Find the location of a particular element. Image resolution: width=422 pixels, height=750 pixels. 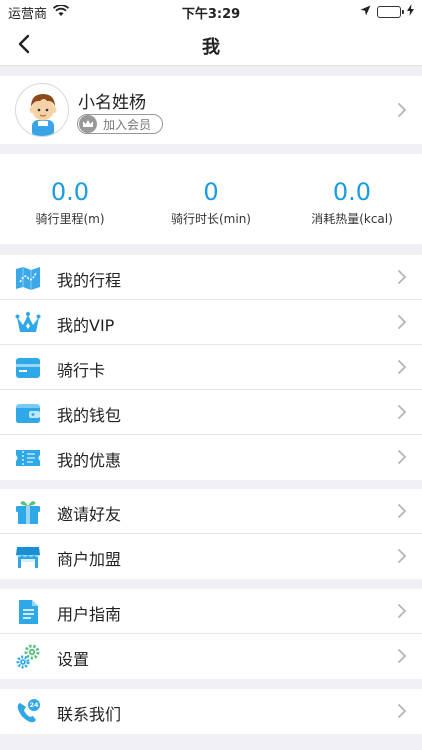

stat-calories: 0.0 消耗热量(kcal) is located at coordinates (352, 202).